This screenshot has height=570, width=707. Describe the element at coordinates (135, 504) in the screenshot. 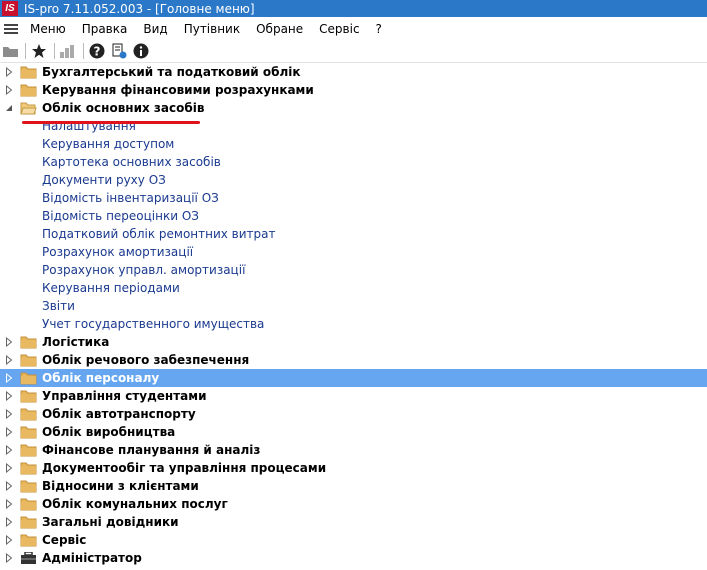

I see `tree-item-label: Облік комунальних послуг` at that location.